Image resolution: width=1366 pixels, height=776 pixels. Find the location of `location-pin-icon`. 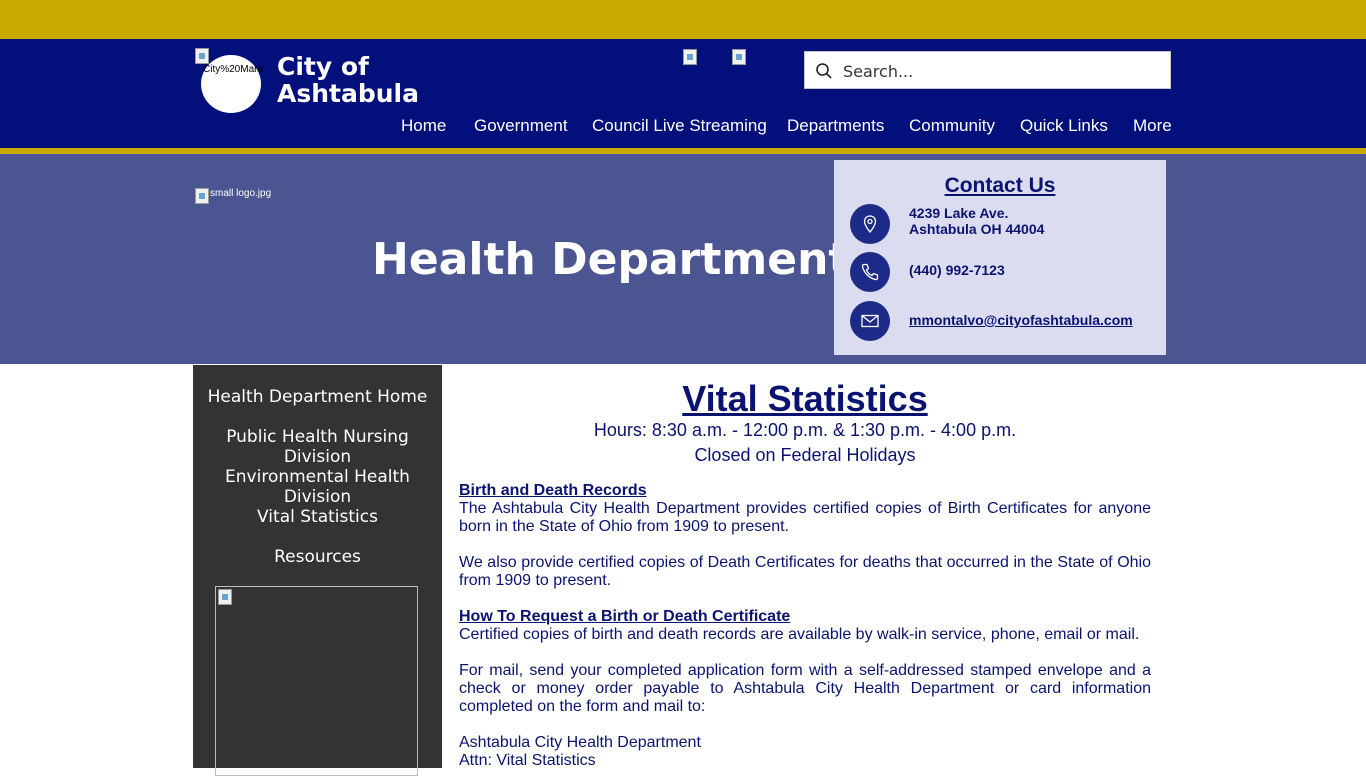

location-pin-icon is located at coordinates (870, 224).